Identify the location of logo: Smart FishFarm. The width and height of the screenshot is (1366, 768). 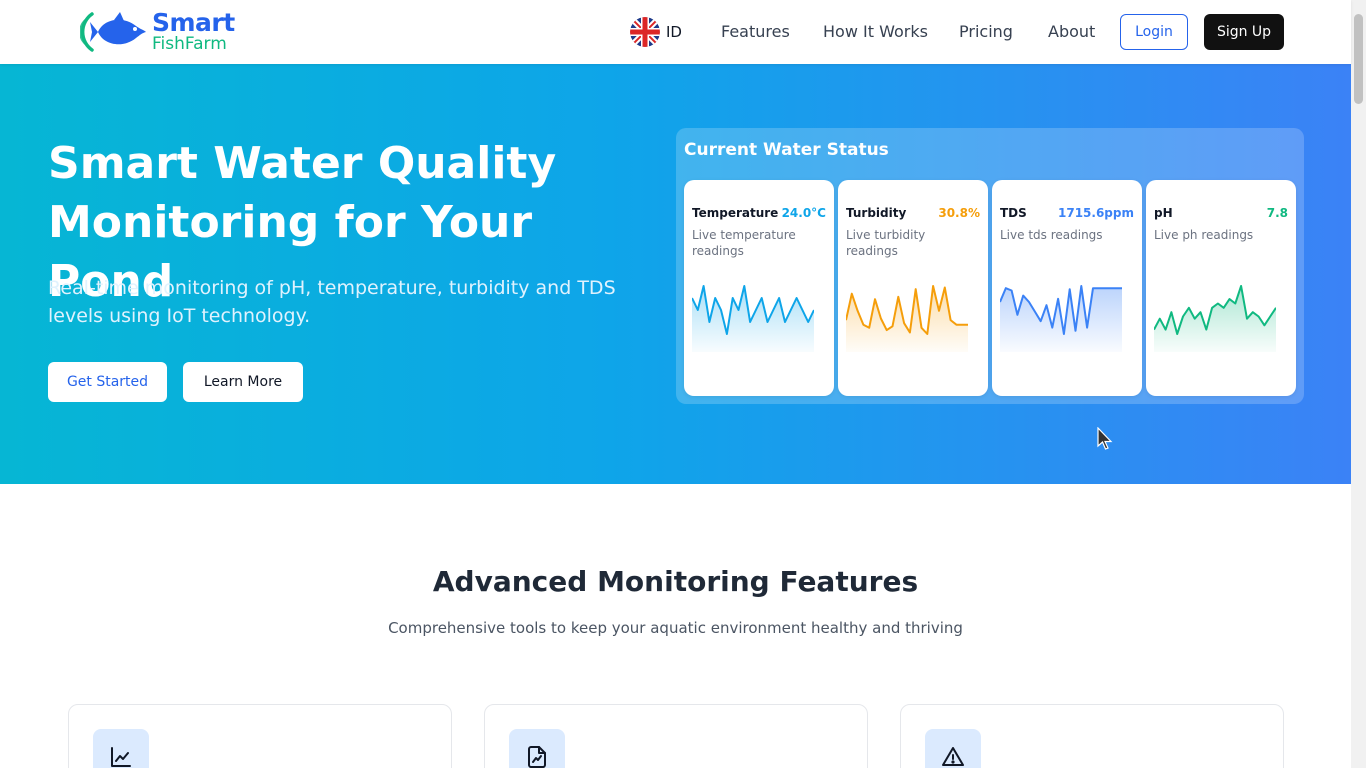
(157, 32).